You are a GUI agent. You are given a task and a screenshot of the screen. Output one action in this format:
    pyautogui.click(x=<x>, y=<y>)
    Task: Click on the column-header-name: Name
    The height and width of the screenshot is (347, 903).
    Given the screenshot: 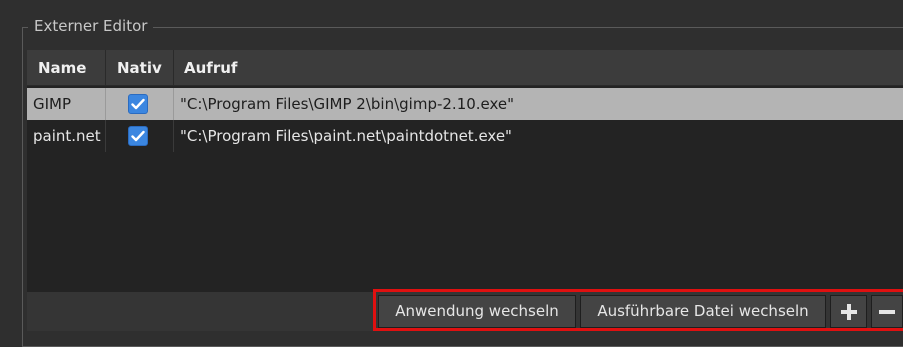 What is the action you would take?
    pyautogui.click(x=66, y=68)
    